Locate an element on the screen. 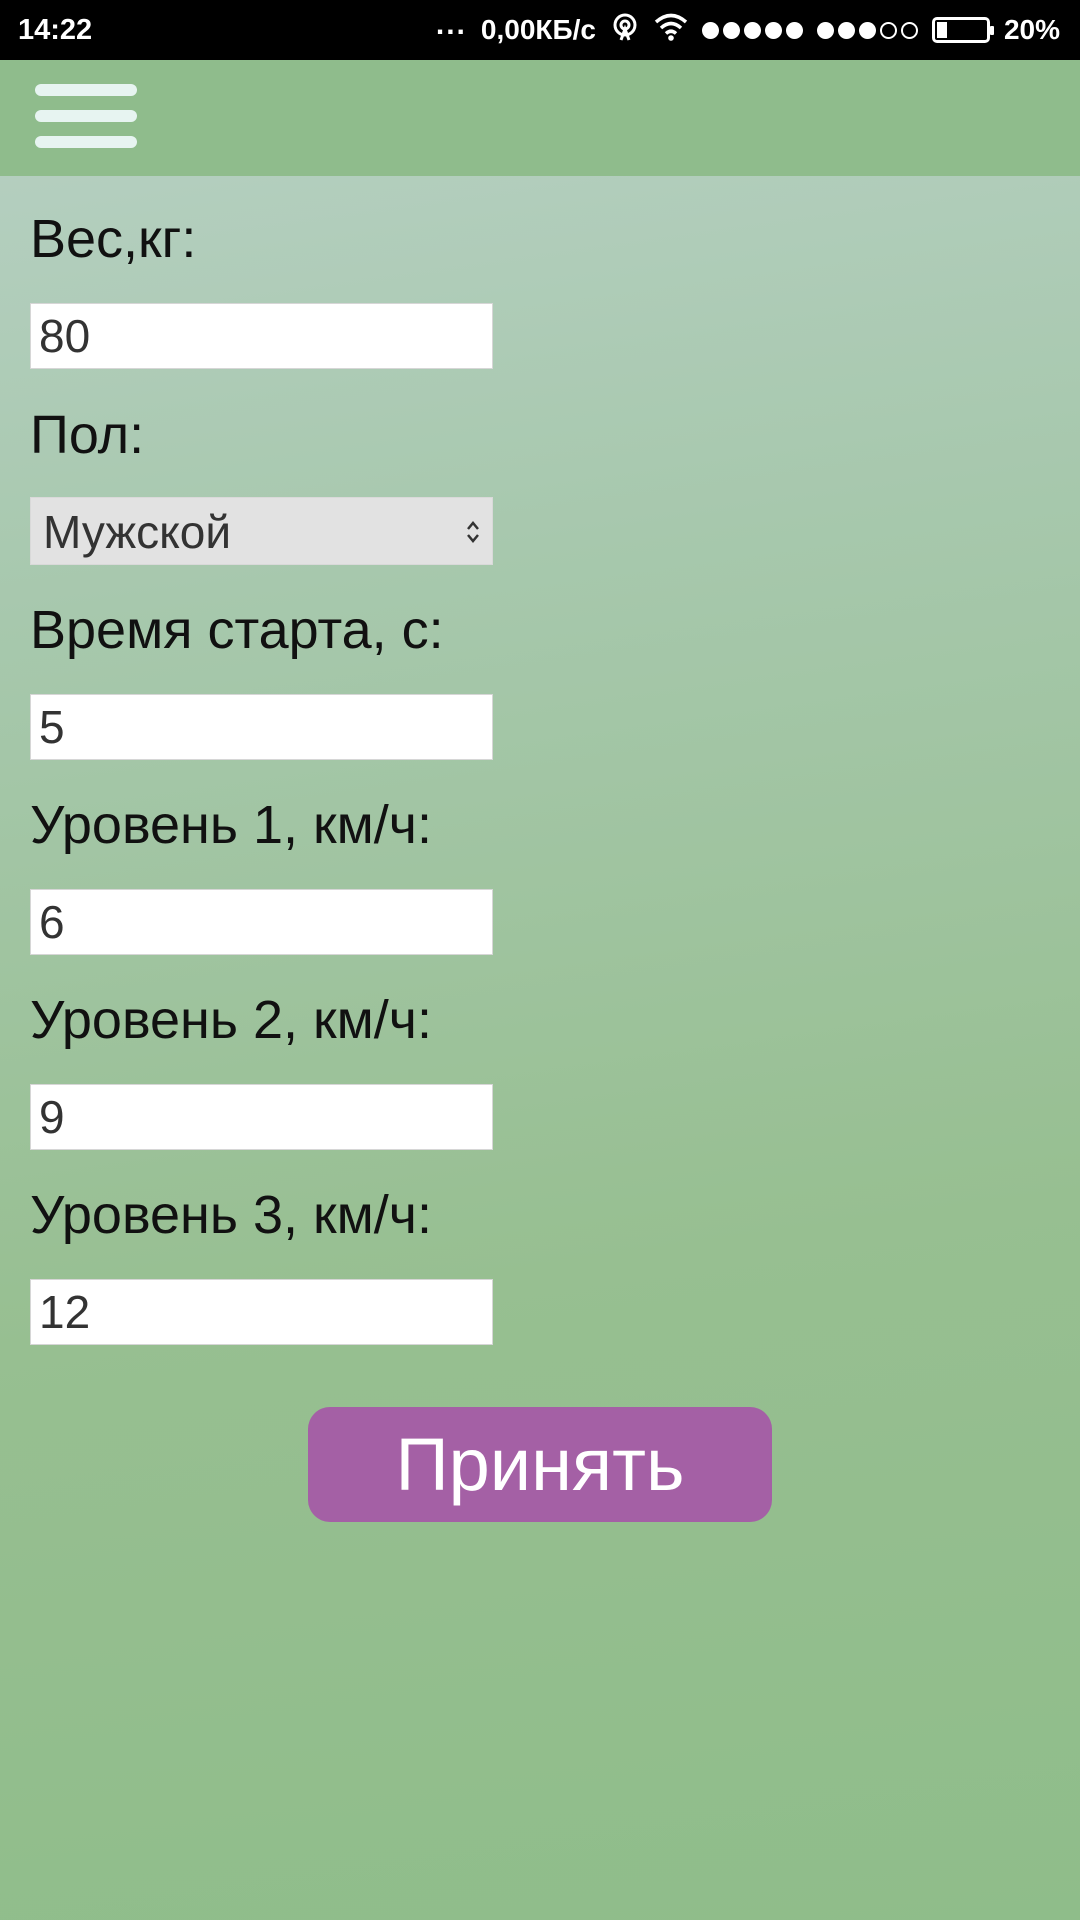 Image resolution: width=1080 pixels, height=1920 pixels. app-bar is located at coordinates (540, 118).